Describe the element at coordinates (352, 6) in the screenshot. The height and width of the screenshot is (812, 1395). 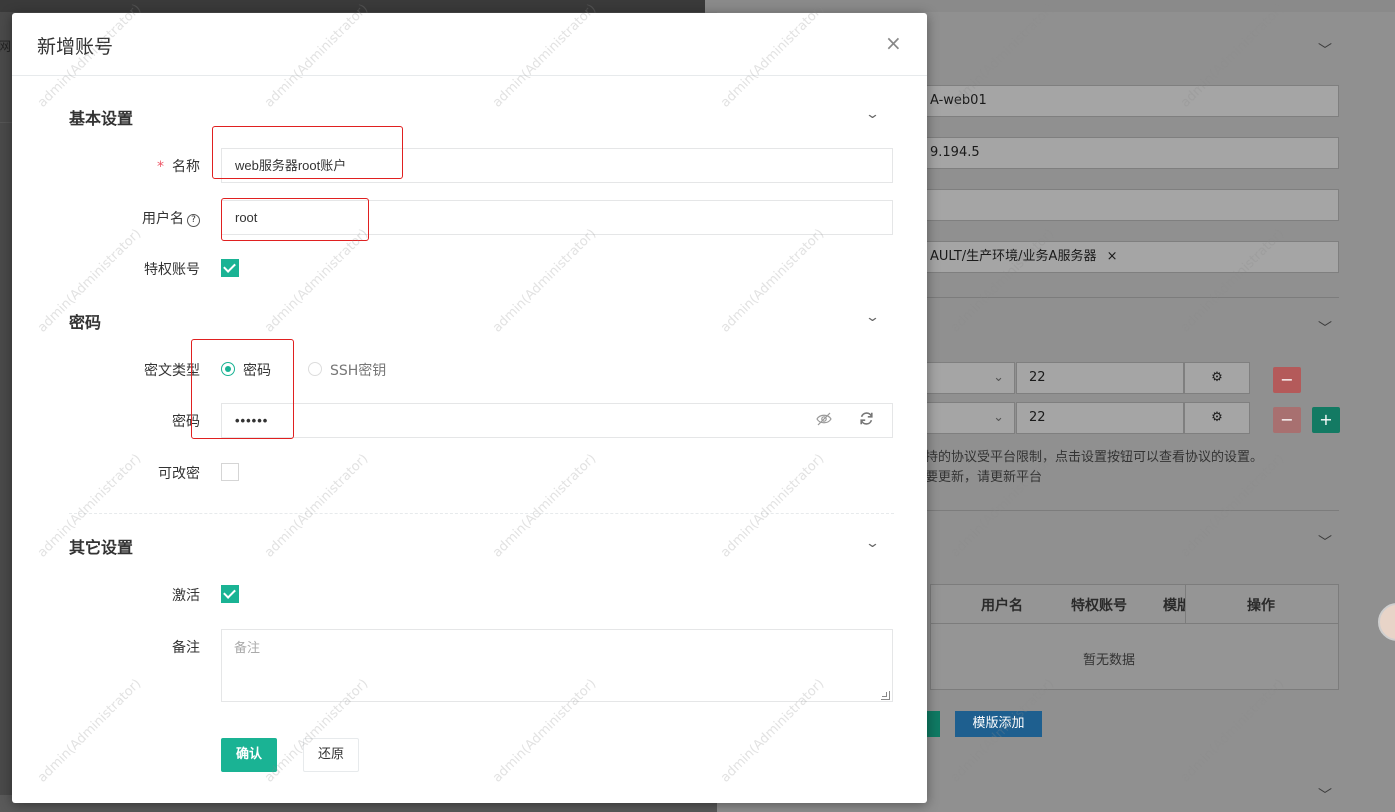
I see `background-top-strip` at that location.